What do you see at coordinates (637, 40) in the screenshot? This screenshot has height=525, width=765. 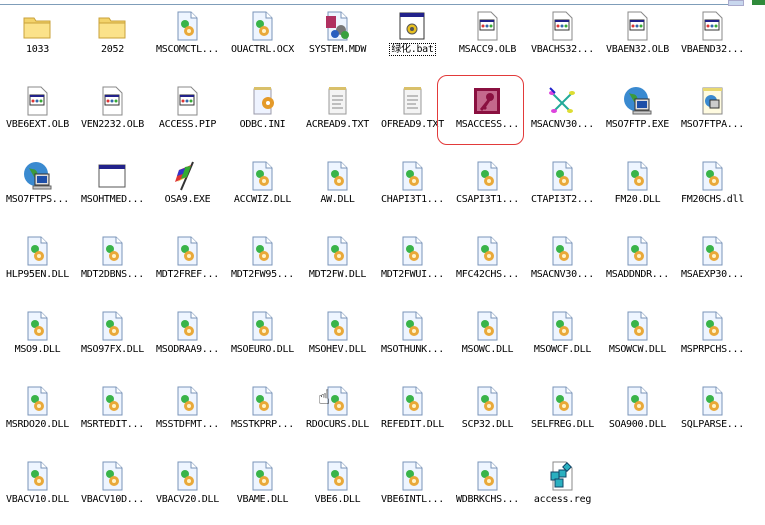 I see `file-item: VBAEN32.OLB` at bounding box center [637, 40].